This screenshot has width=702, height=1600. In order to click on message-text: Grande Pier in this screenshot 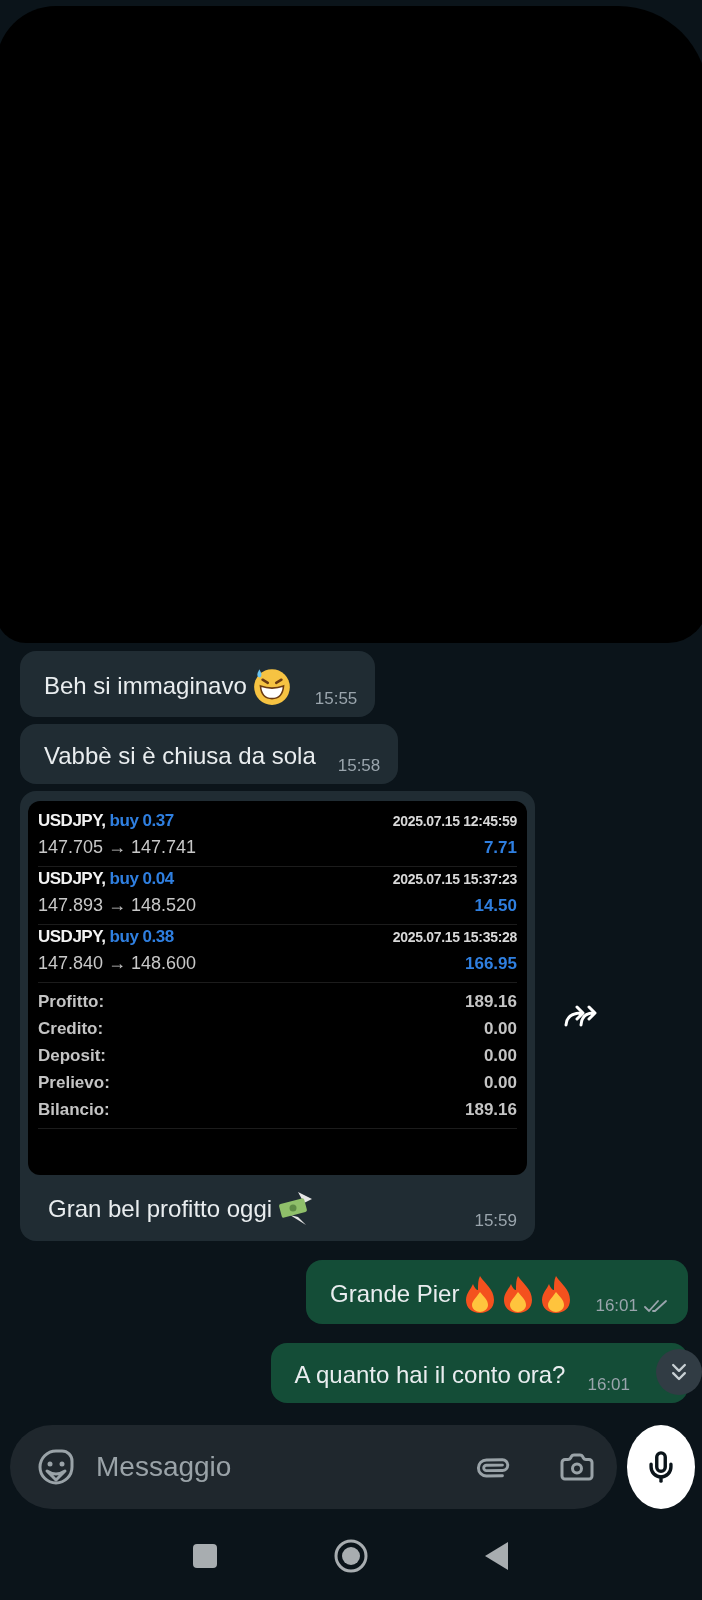, I will do `click(395, 1293)`.